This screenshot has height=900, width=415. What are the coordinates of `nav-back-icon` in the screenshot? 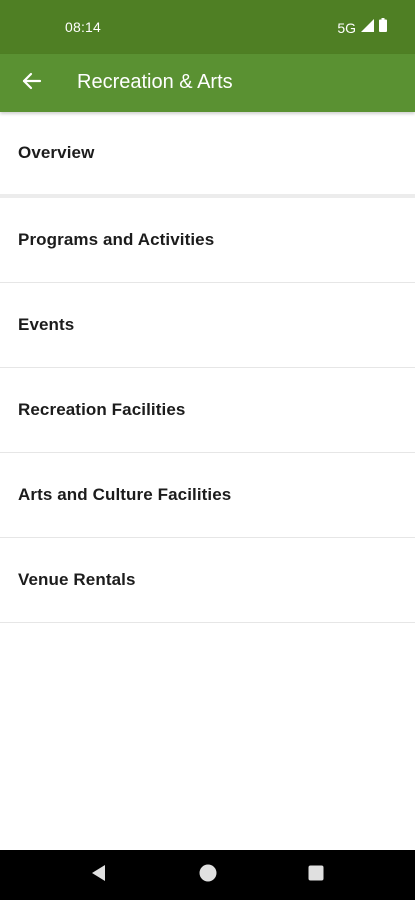 It's located at (99, 875).